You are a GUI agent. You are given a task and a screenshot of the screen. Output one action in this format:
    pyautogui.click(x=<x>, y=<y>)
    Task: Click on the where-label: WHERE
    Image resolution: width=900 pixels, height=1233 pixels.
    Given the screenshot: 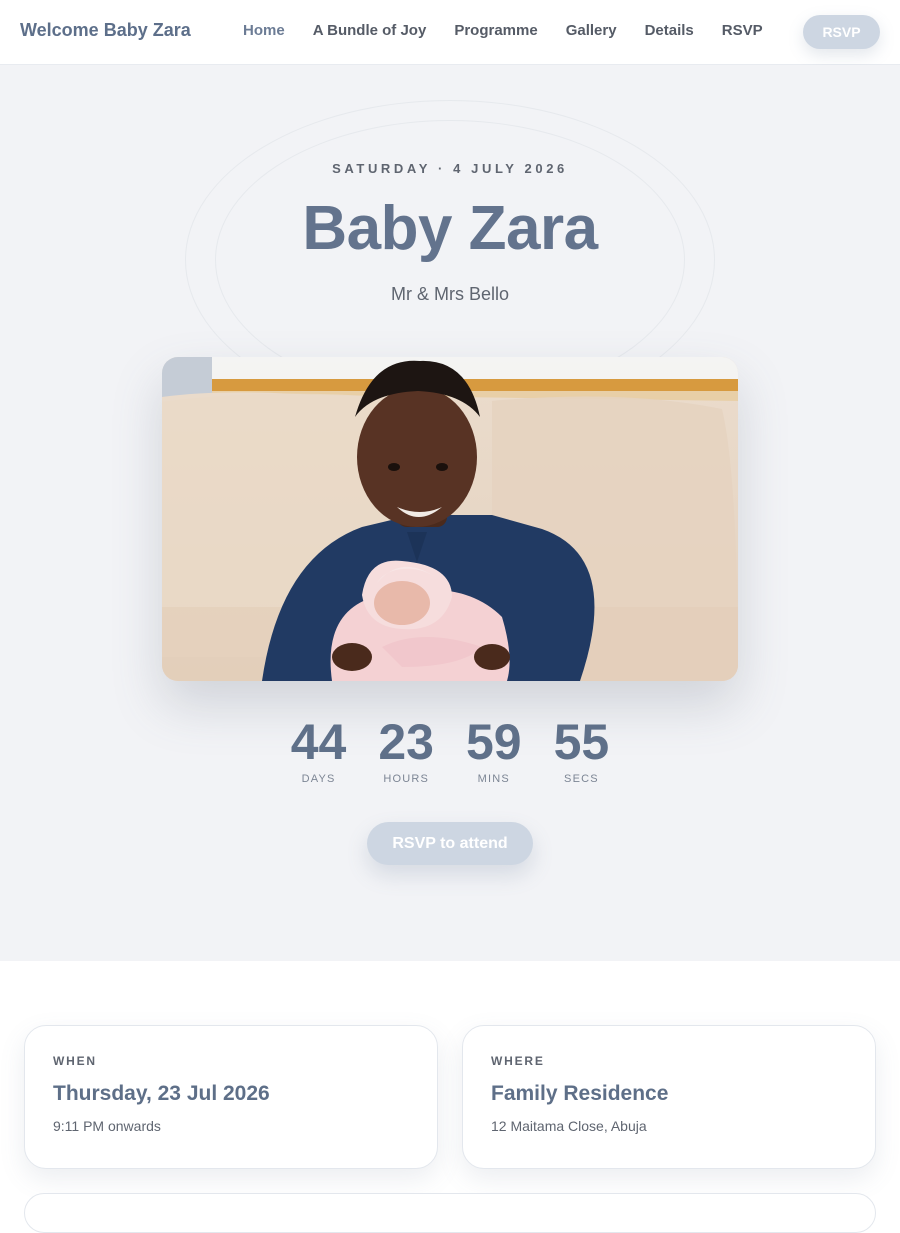 What is the action you would take?
    pyautogui.click(x=518, y=1061)
    